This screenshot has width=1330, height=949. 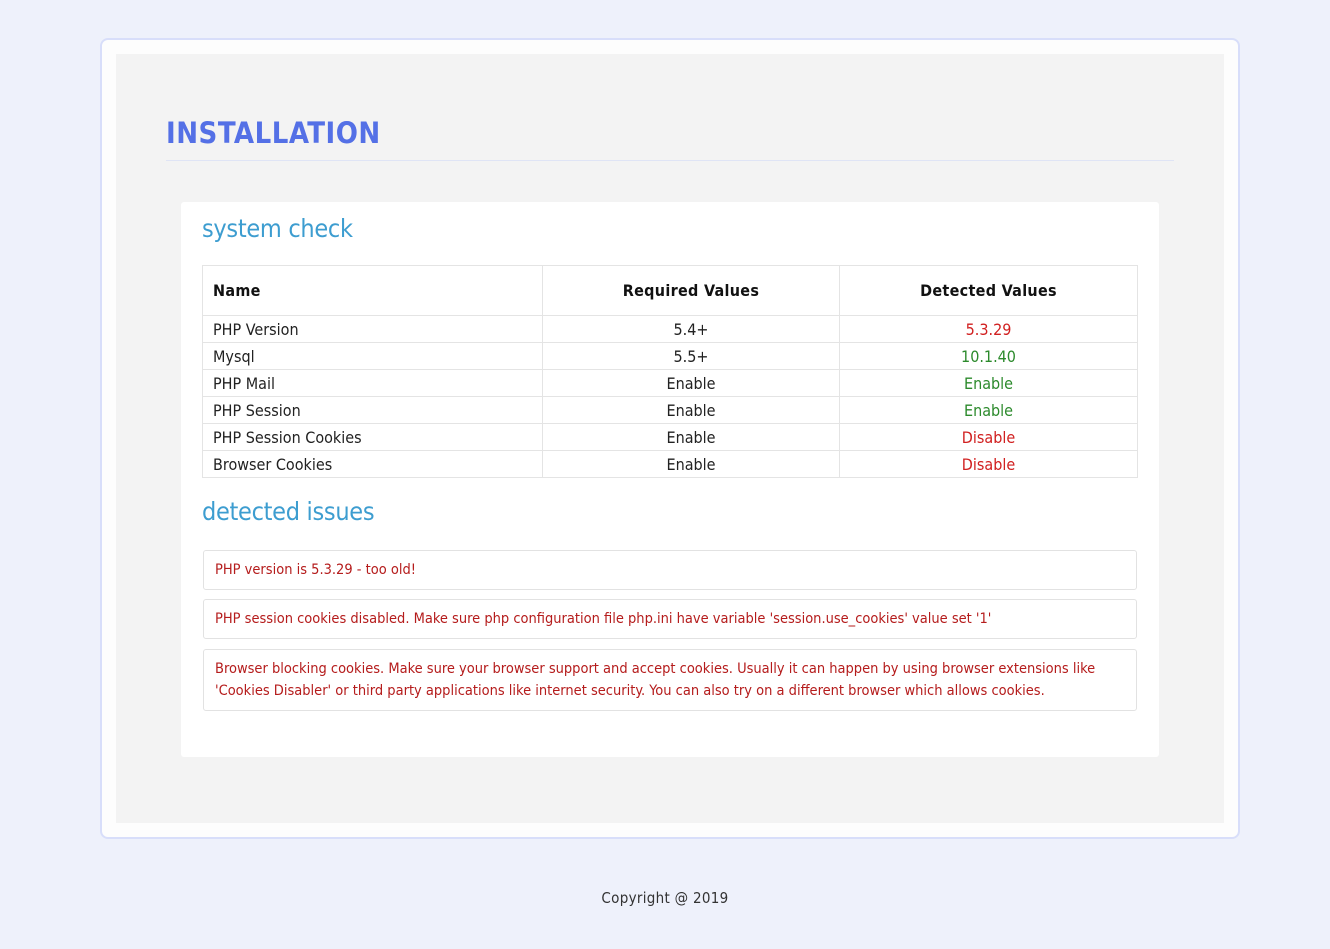 What do you see at coordinates (670, 160) in the screenshot?
I see `title-divider` at bounding box center [670, 160].